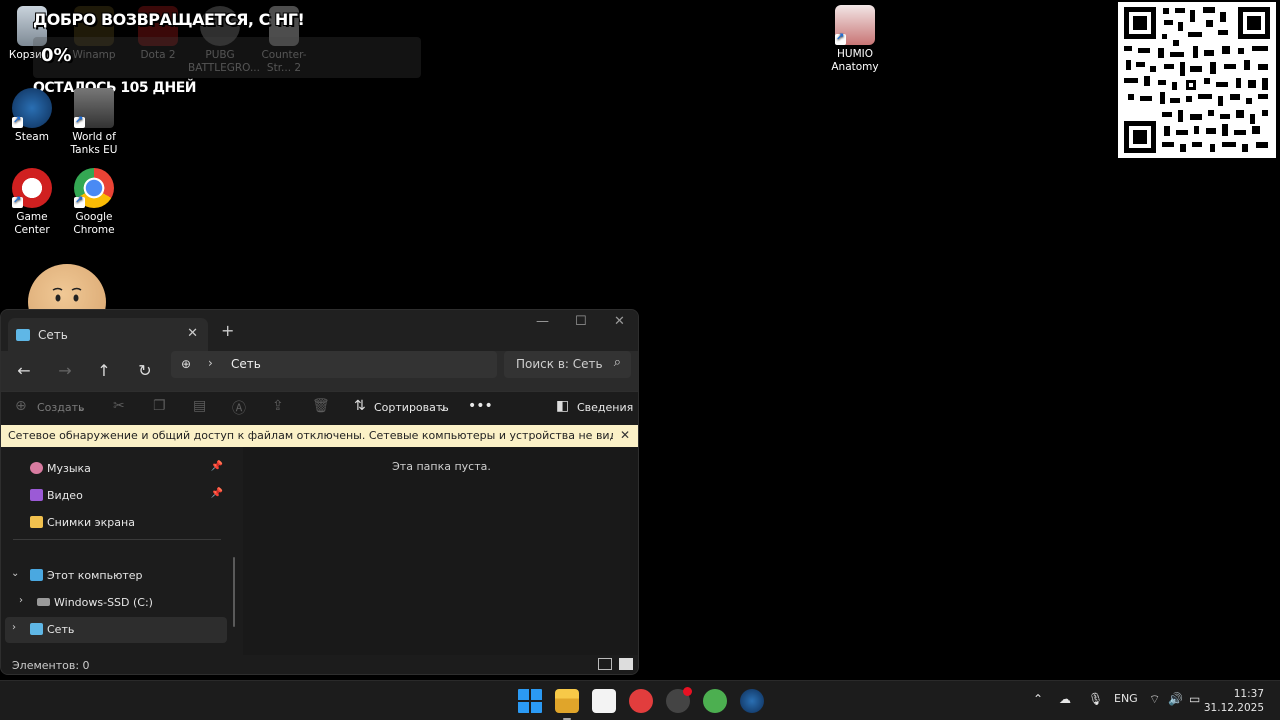 This screenshot has height=720, width=1280. I want to click on desktop-icon-world-of-tanks: World of Tanks EU, so click(94, 122).